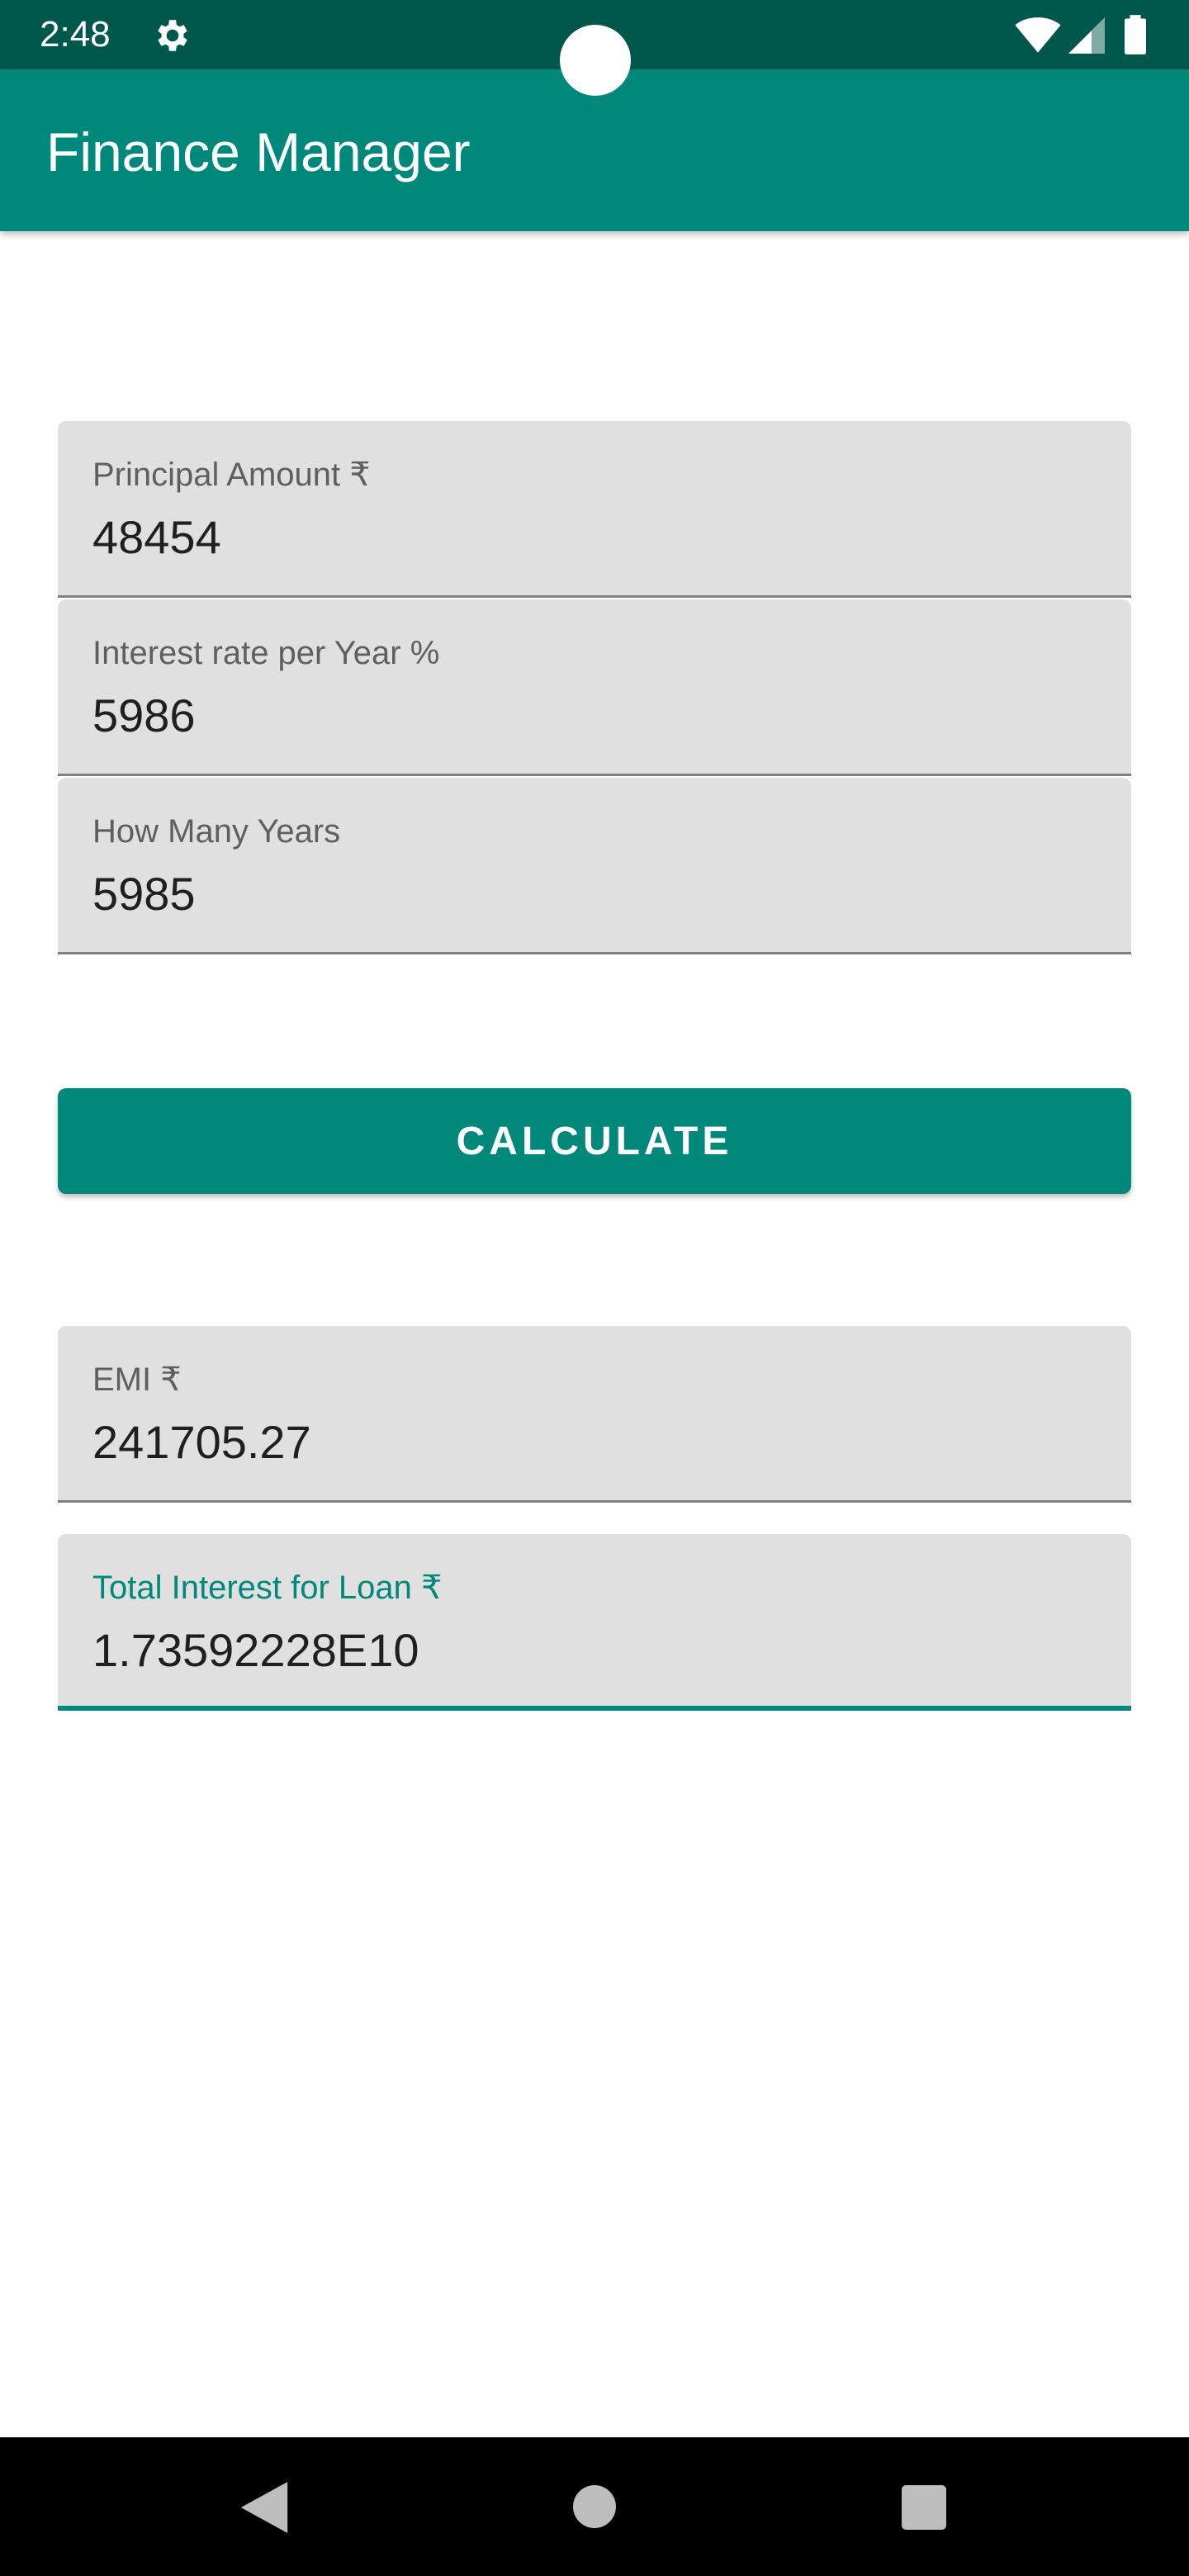 The height and width of the screenshot is (2576, 1189). Describe the element at coordinates (594, 509) in the screenshot. I see `principal-amount-field: Principal Amount ₹ 48454` at that location.